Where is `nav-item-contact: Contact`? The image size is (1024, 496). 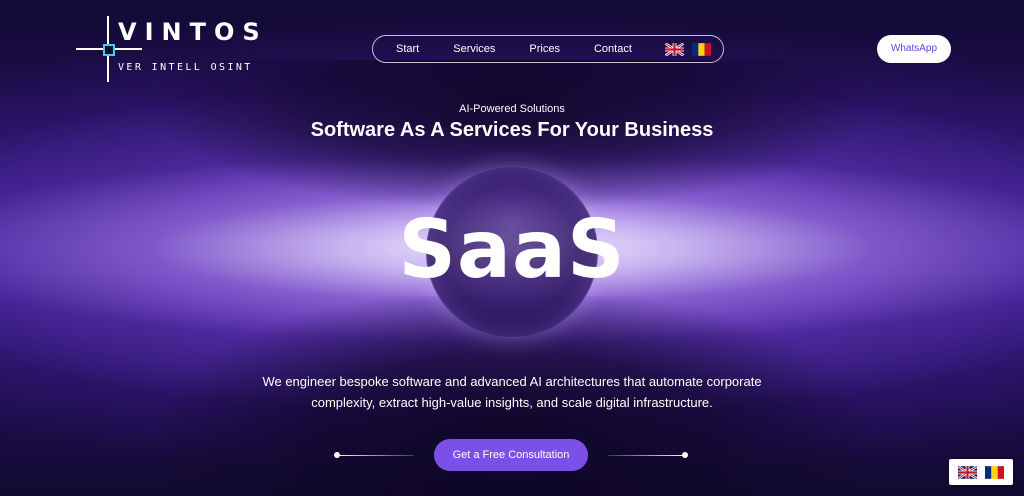 nav-item-contact: Contact is located at coordinates (613, 49).